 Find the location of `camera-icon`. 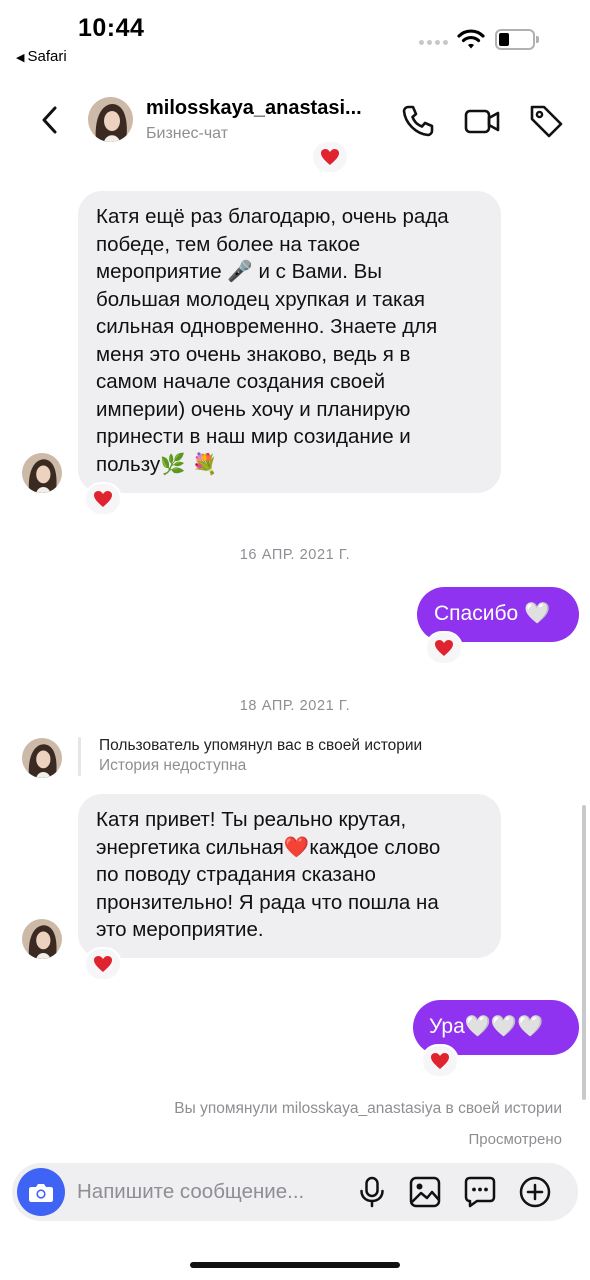

camera-icon is located at coordinates (41, 1193).